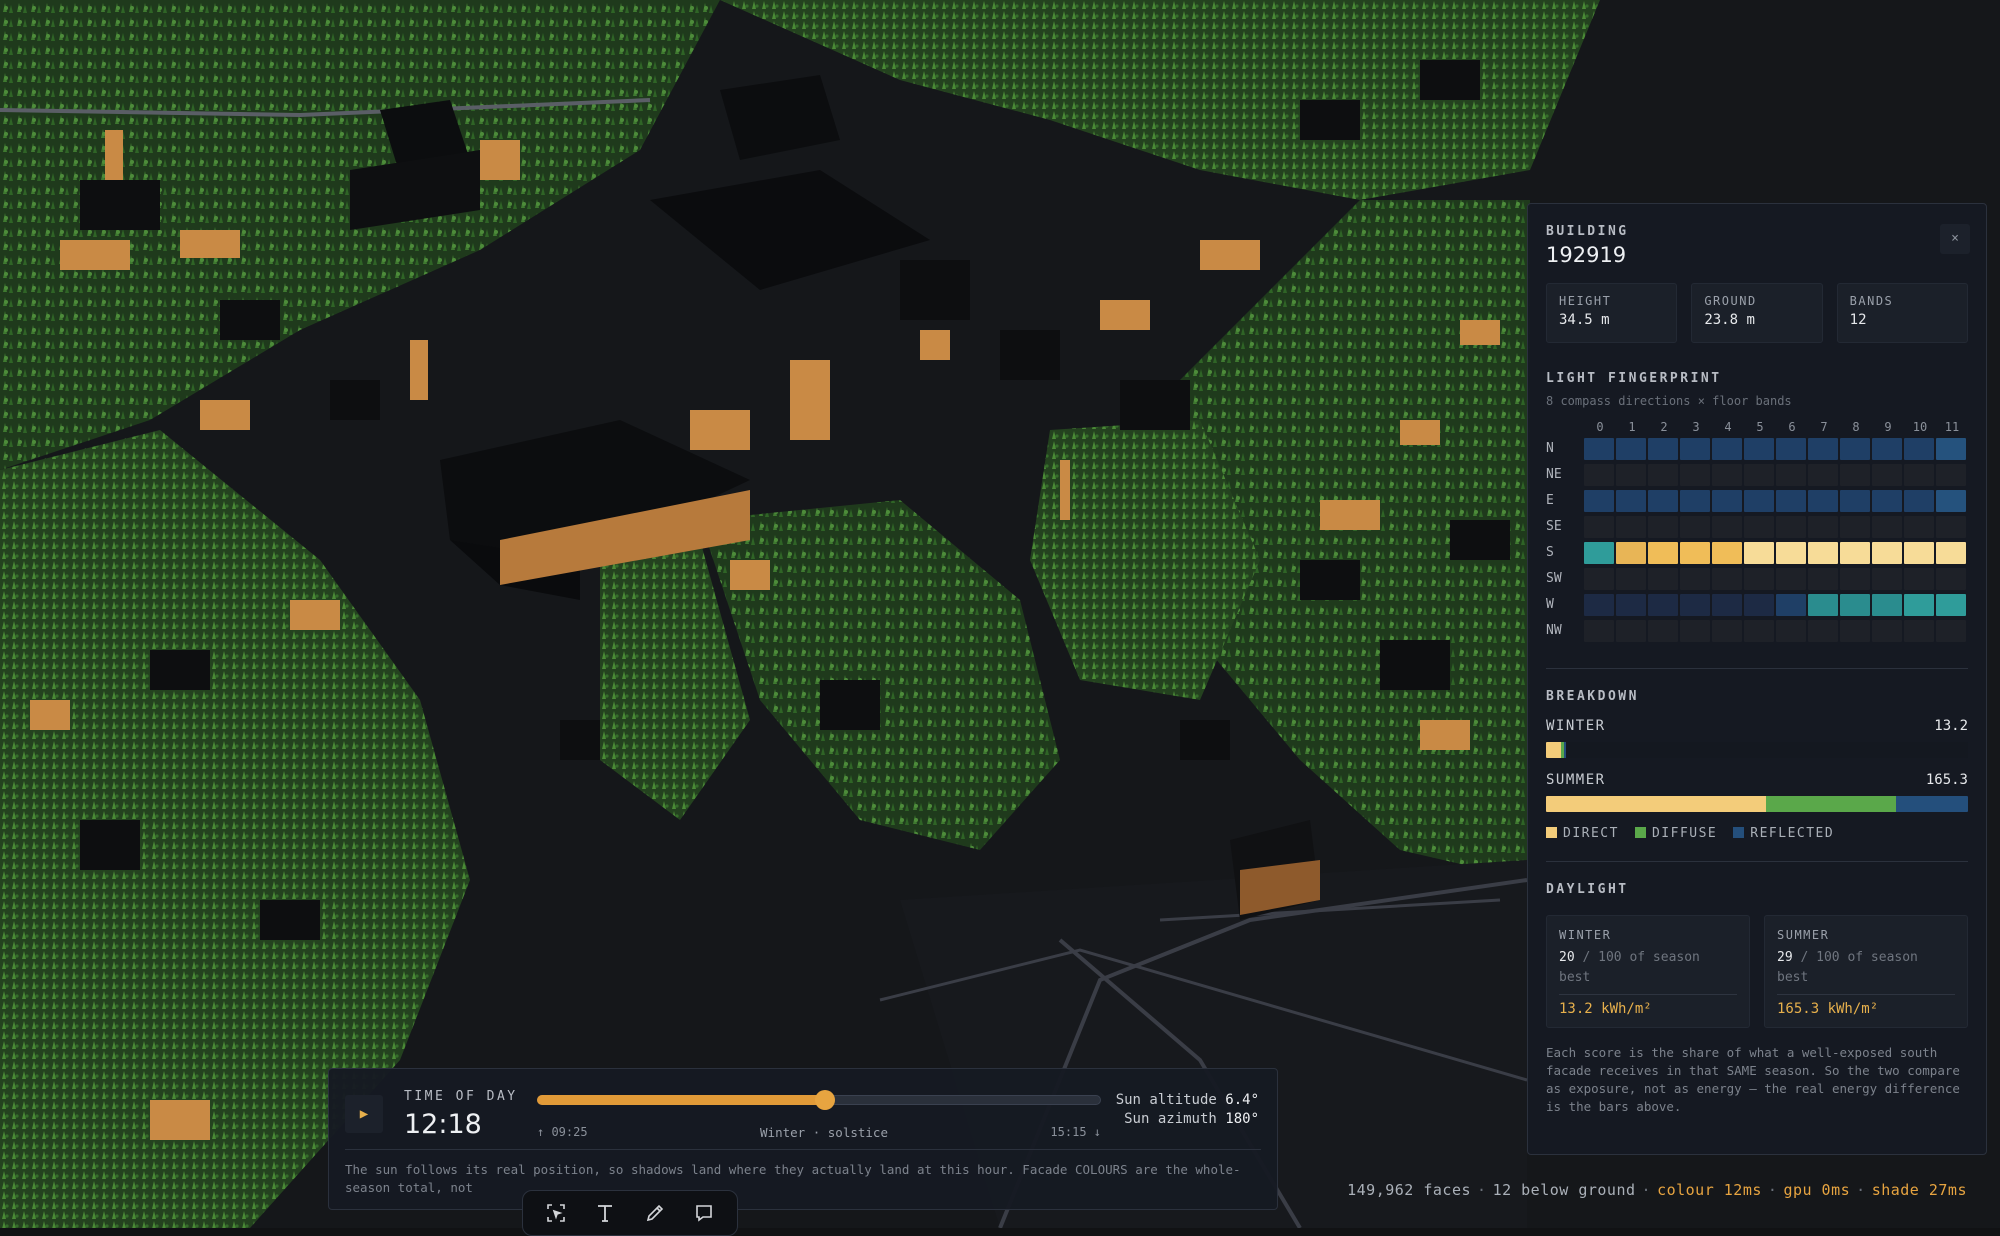  I want to click on slider-thumb, so click(824, 1100).